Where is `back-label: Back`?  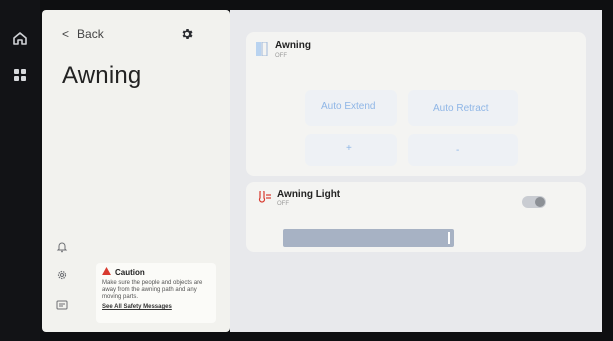 back-label: Back is located at coordinates (90, 34).